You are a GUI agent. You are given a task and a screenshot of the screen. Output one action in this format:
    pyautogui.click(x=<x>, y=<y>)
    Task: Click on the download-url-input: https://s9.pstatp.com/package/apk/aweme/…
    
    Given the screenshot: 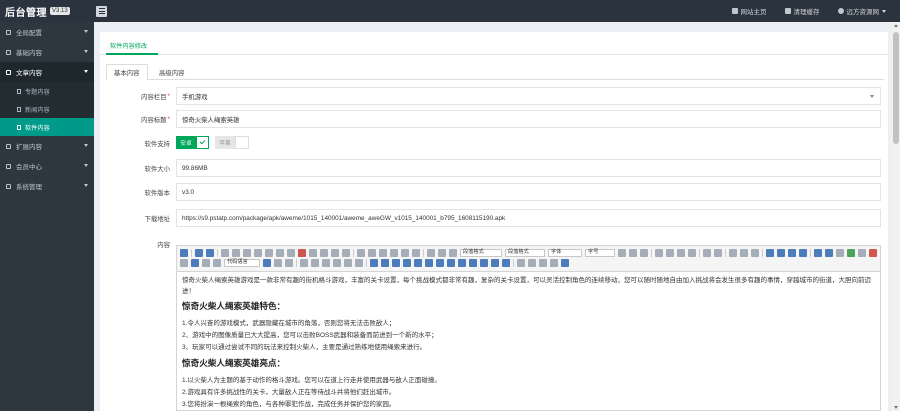 What is the action you would take?
    pyautogui.click(x=528, y=218)
    